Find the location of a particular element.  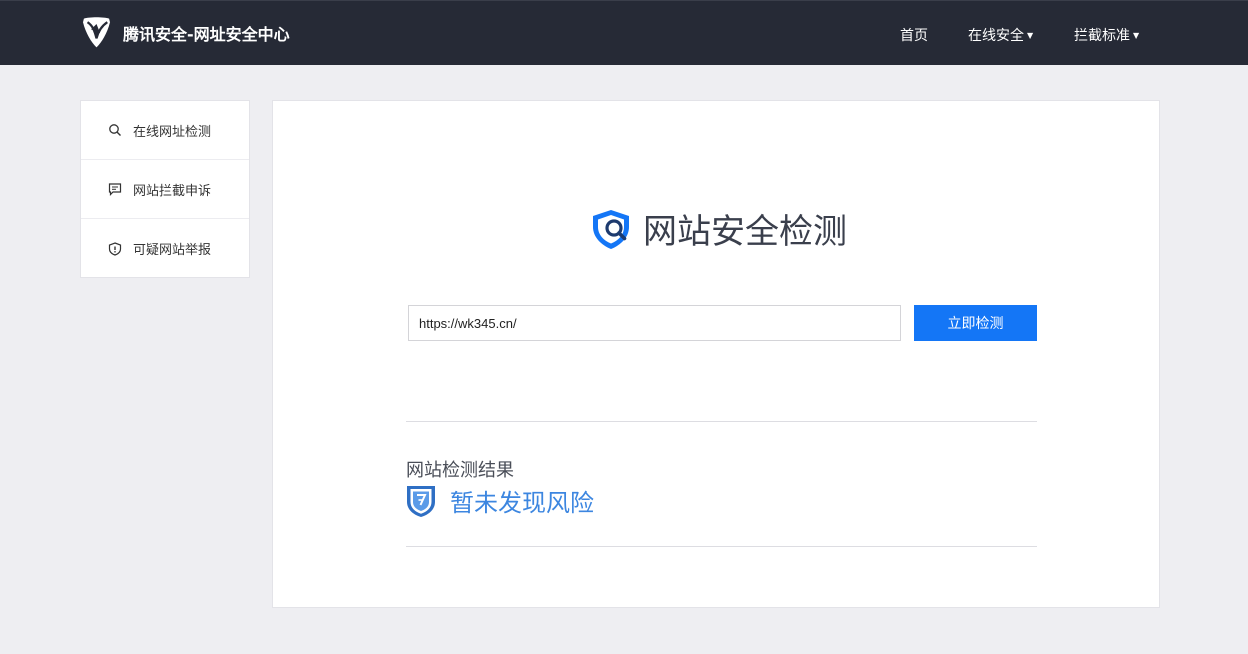

nav-home: 首页 is located at coordinates (914, 35).